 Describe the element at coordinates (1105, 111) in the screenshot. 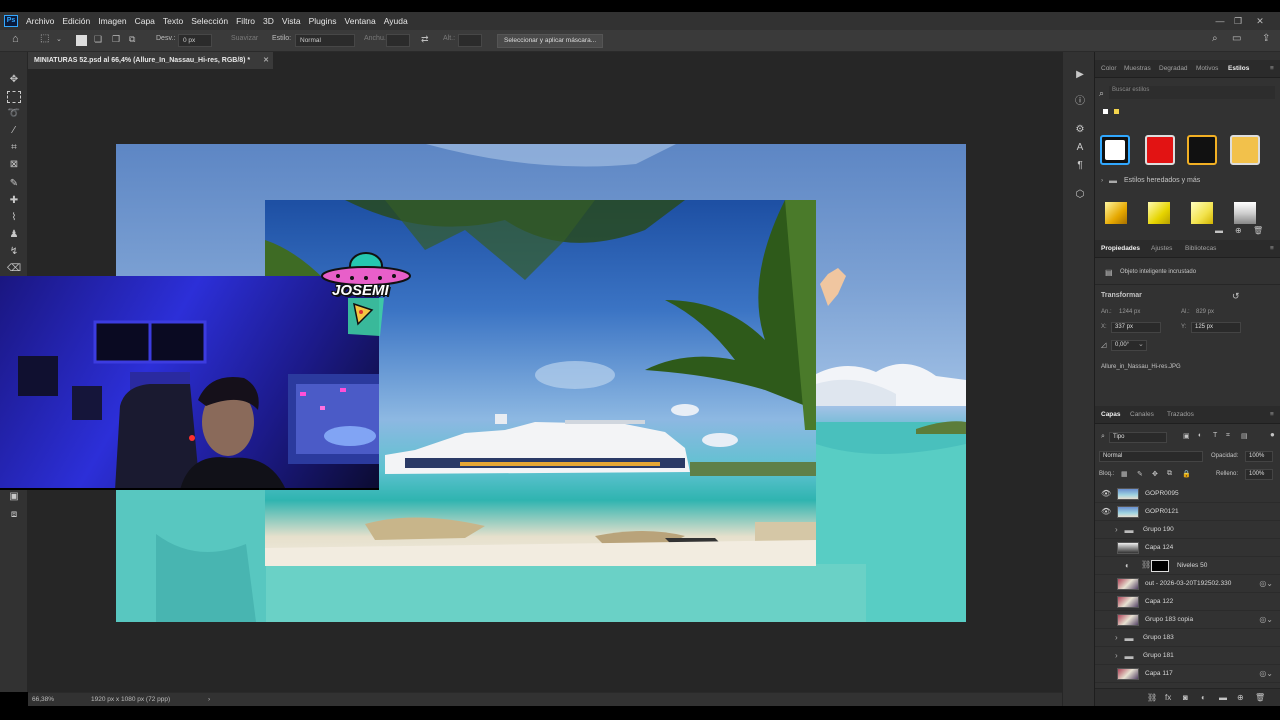

I see `small-swatch-white` at that location.